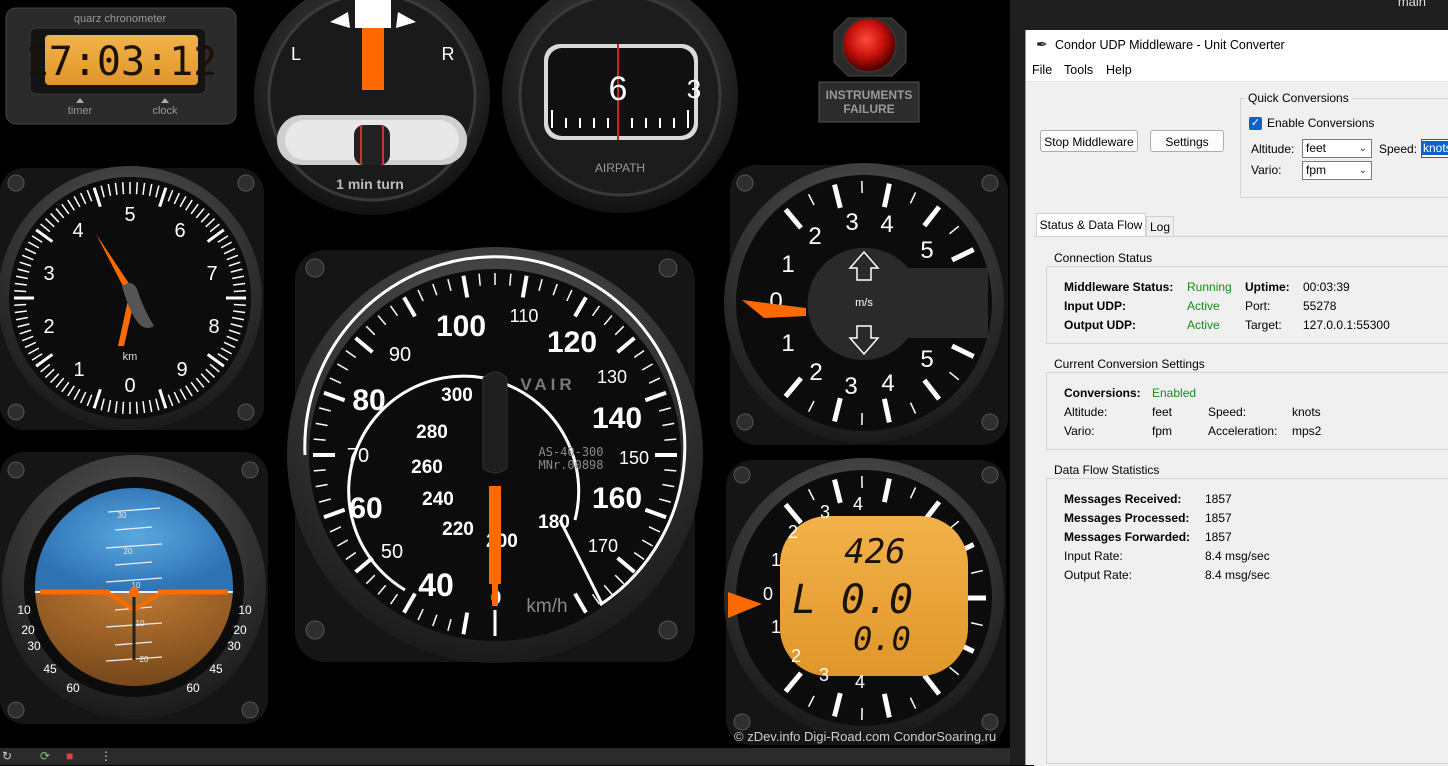 This screenshot has width=1448, height=766. I want to click on tab-status-data-flow: Status & Data Flow, so click(1091, 224).